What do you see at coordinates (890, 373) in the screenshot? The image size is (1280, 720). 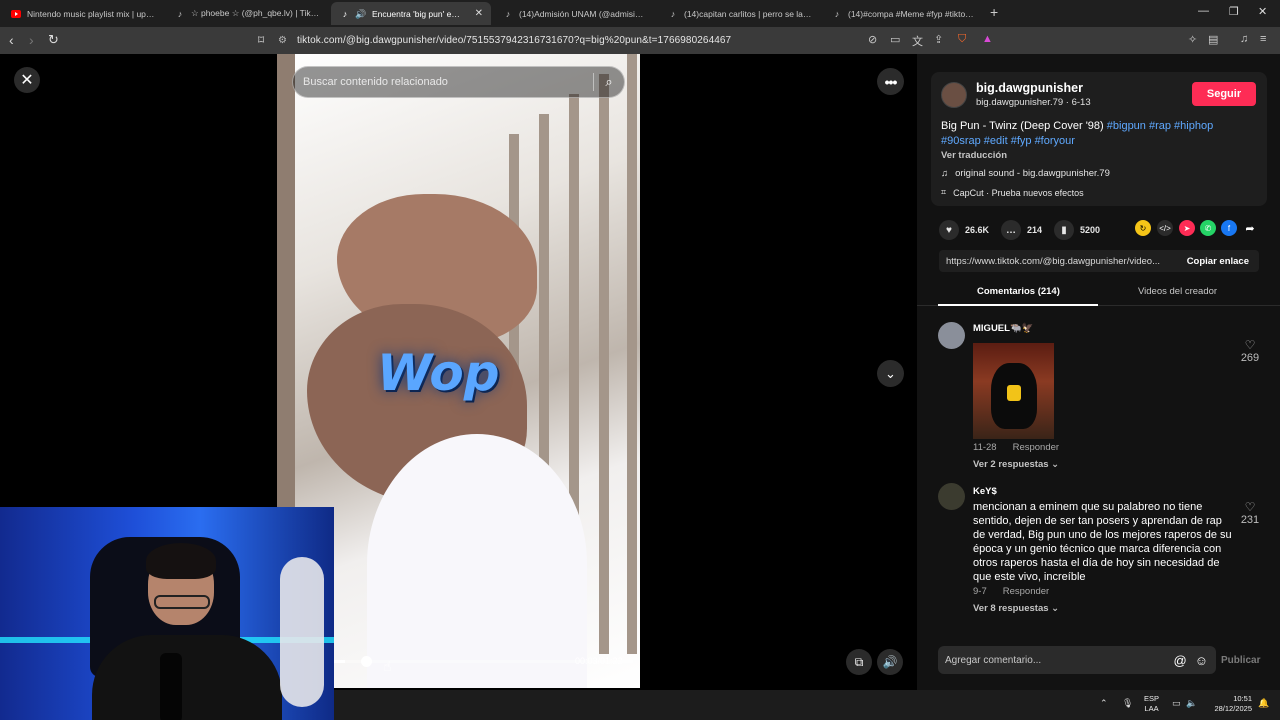 I see `next-video-button: ⌄` at bounding box center [890, 373].